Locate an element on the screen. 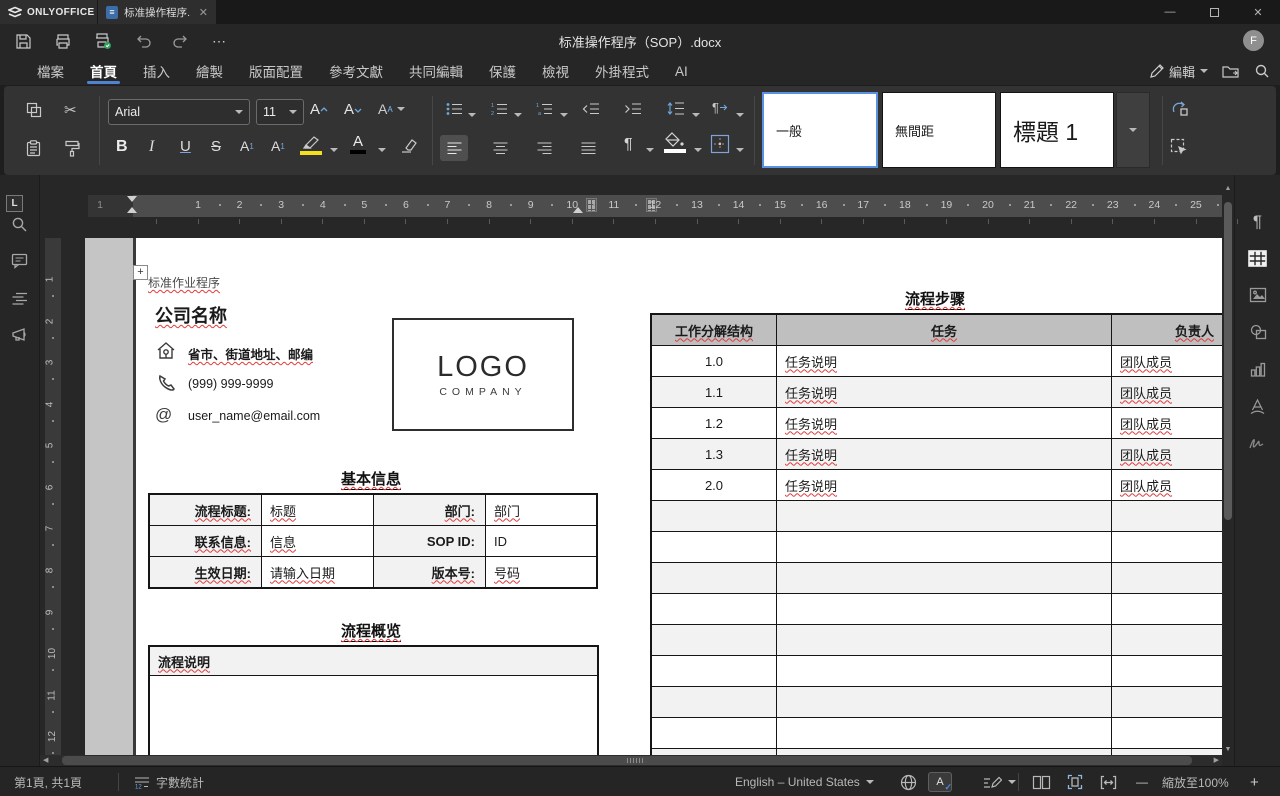 The height and width of the screenshot is (796, 1280). table-cell: 部门: is located at coordinates (429, 510).